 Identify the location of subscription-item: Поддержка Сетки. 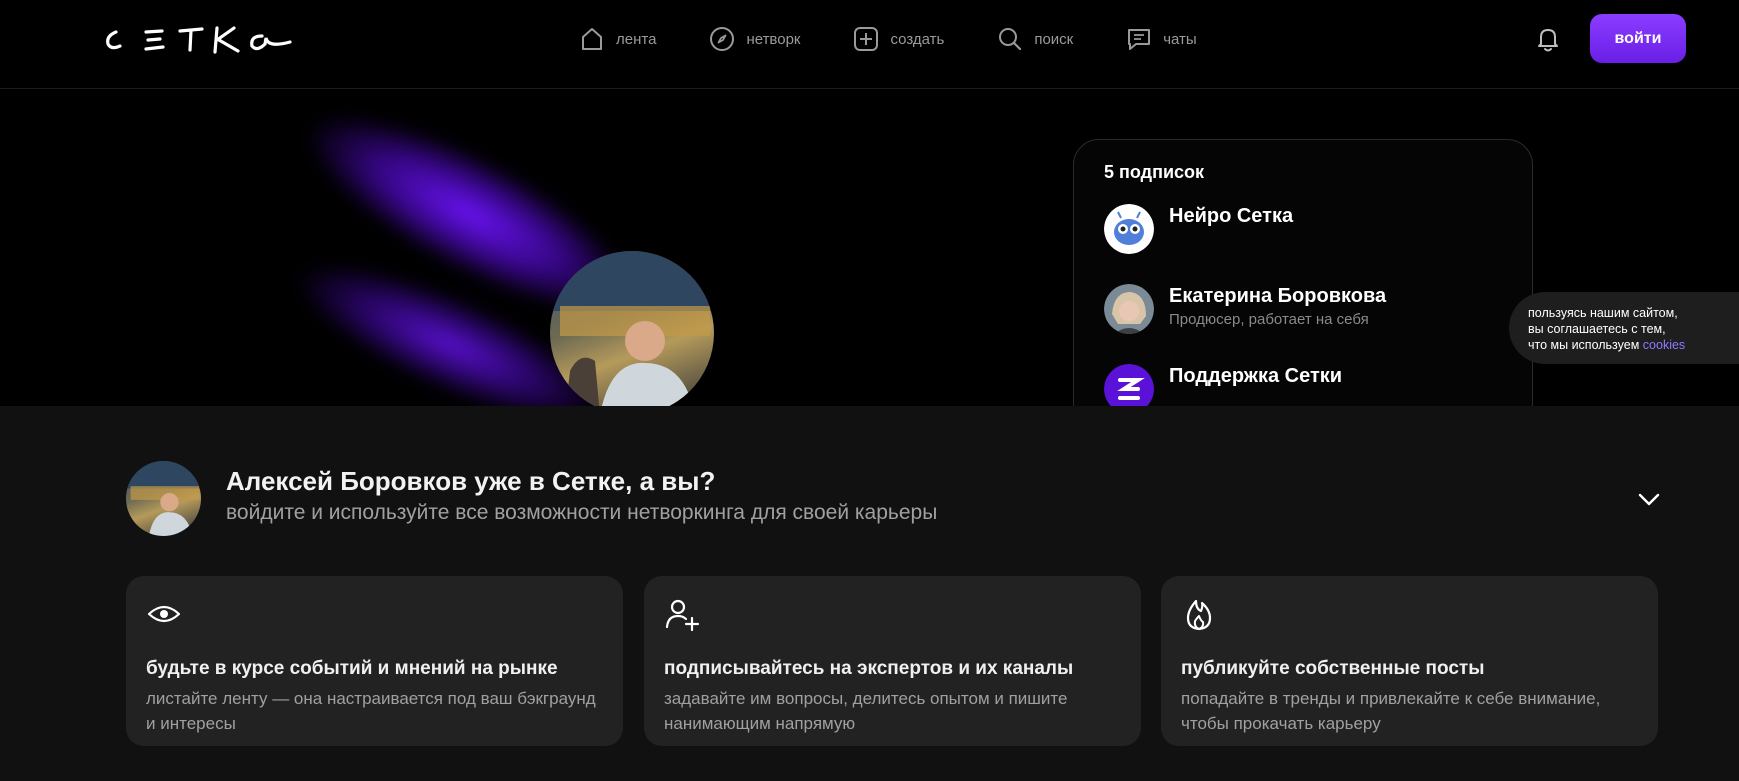
(1223, 385).